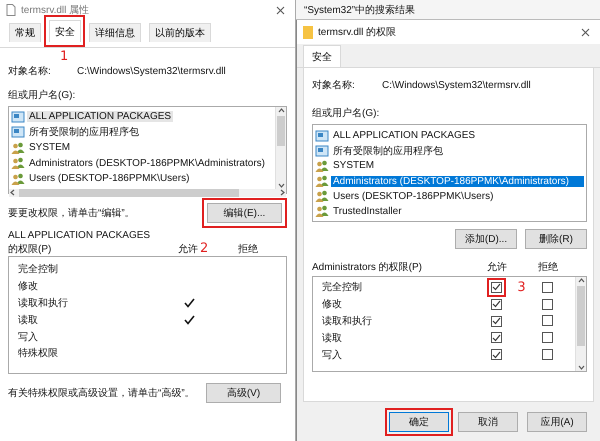  I want to click on step-number: 1, so click(64, 56).